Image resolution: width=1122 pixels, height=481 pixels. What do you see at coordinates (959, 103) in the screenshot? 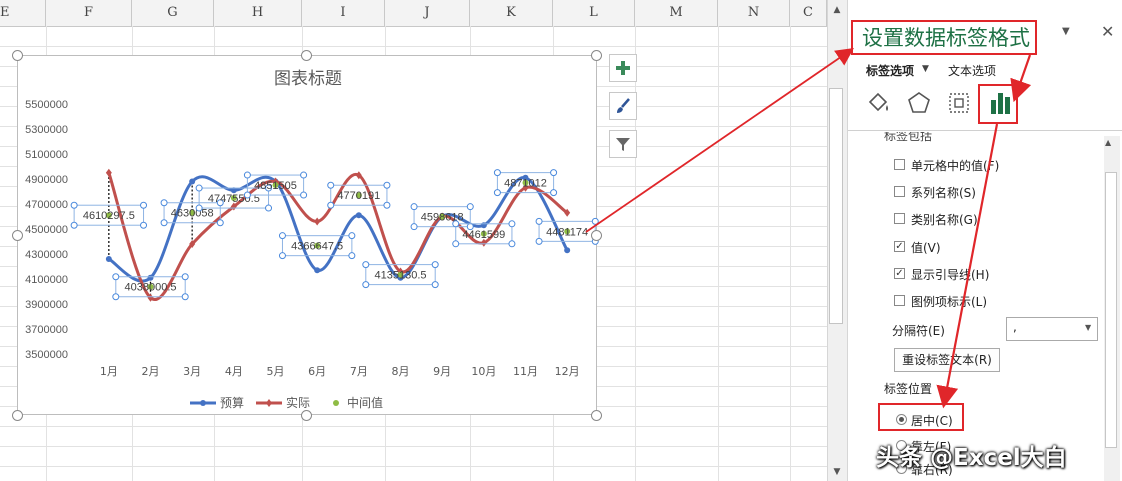
I see `size-icon` at bounding box center [959, 103].